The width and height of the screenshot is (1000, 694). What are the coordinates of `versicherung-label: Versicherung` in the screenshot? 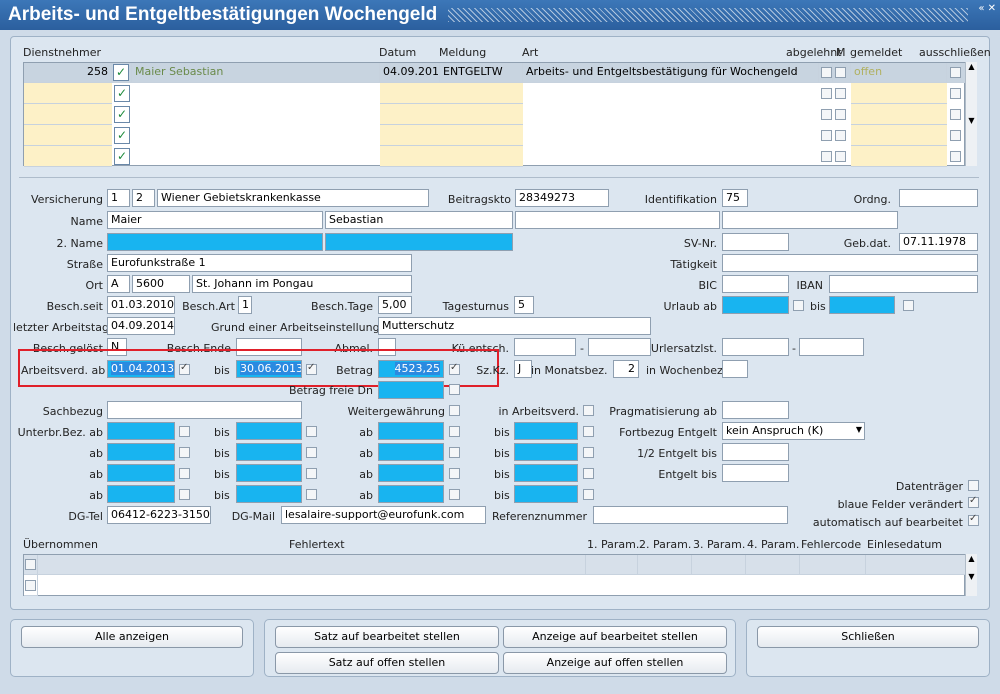 It's located at (67, 199).